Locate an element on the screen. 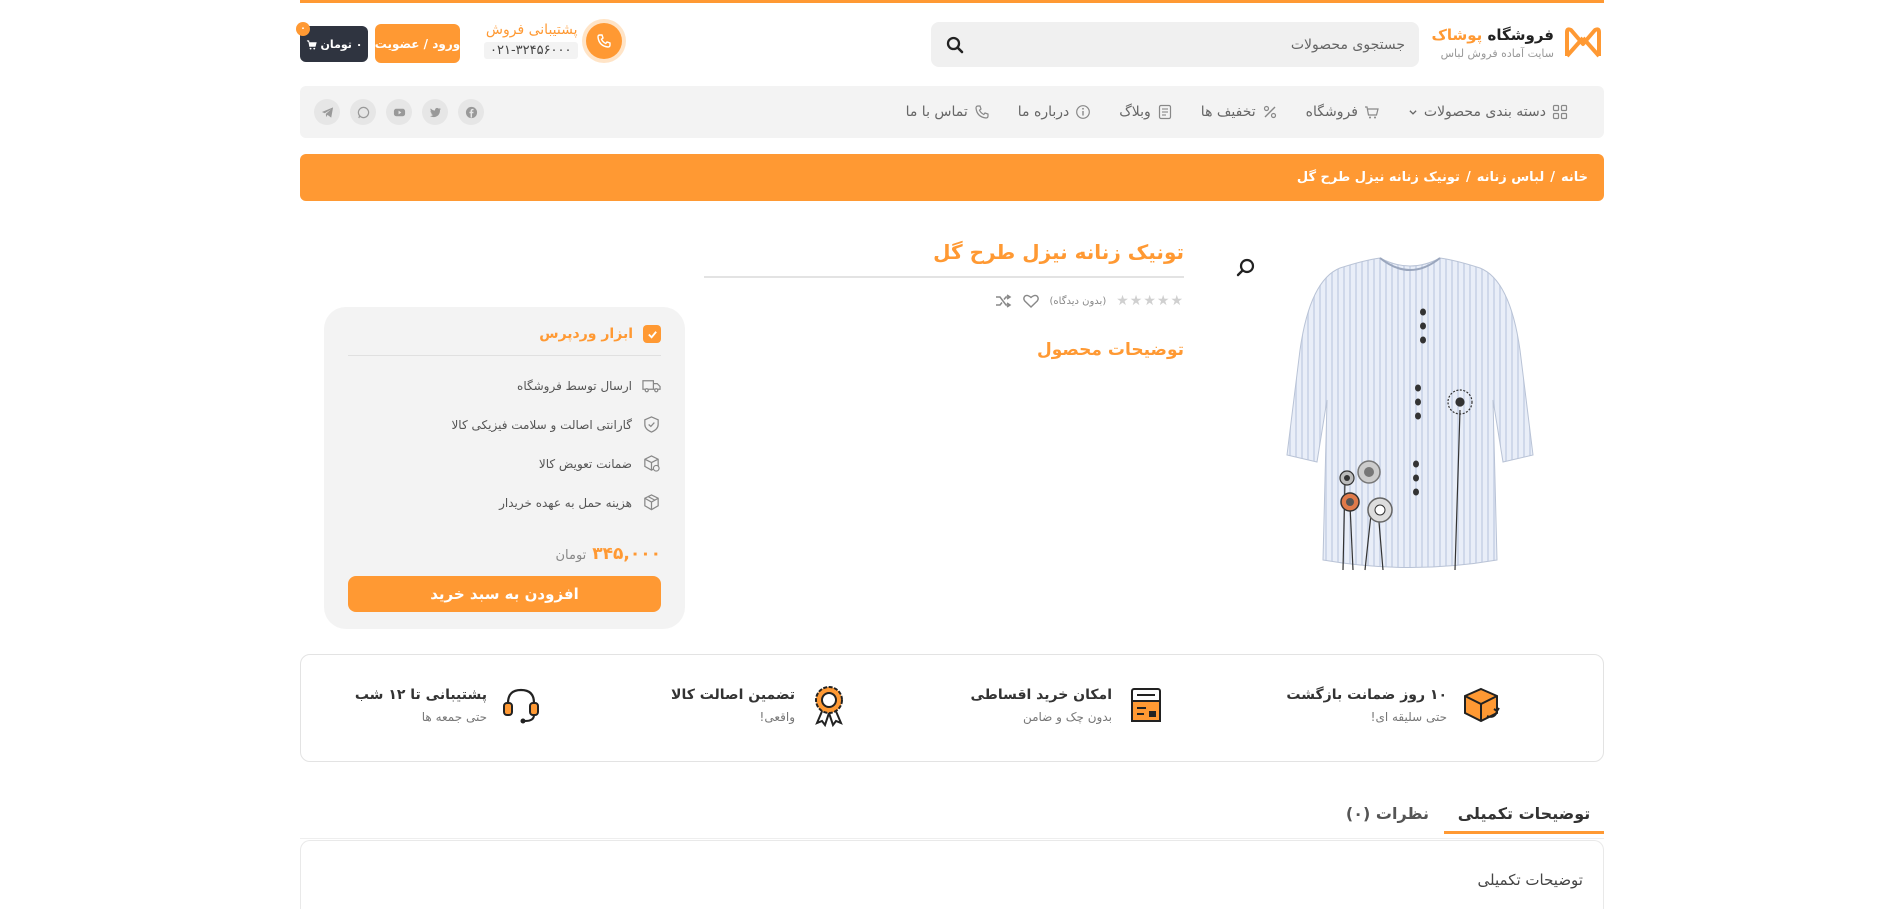 This screenshot has height=909, width=1900. breadcrumb-current: تونیک زنانه نیزل طرح گل is located at coordinates (1378, 177).